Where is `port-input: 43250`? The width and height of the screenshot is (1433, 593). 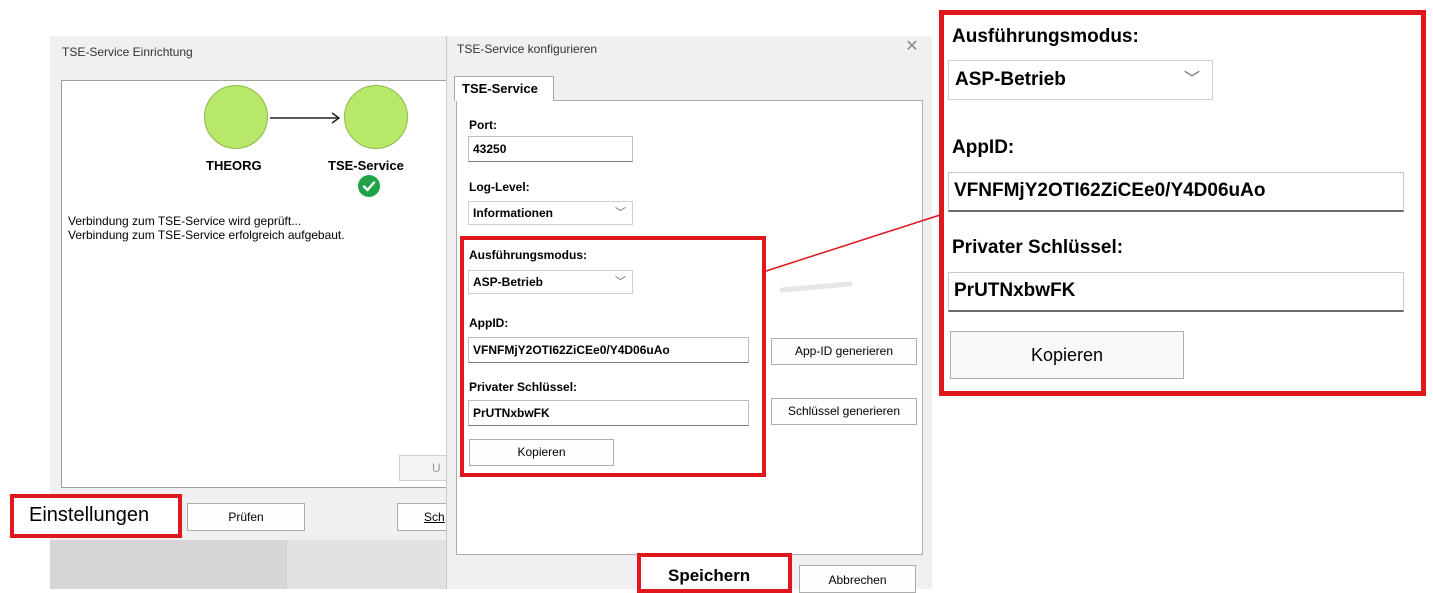
port-input: 43250 is located at coordinates (550, 149).